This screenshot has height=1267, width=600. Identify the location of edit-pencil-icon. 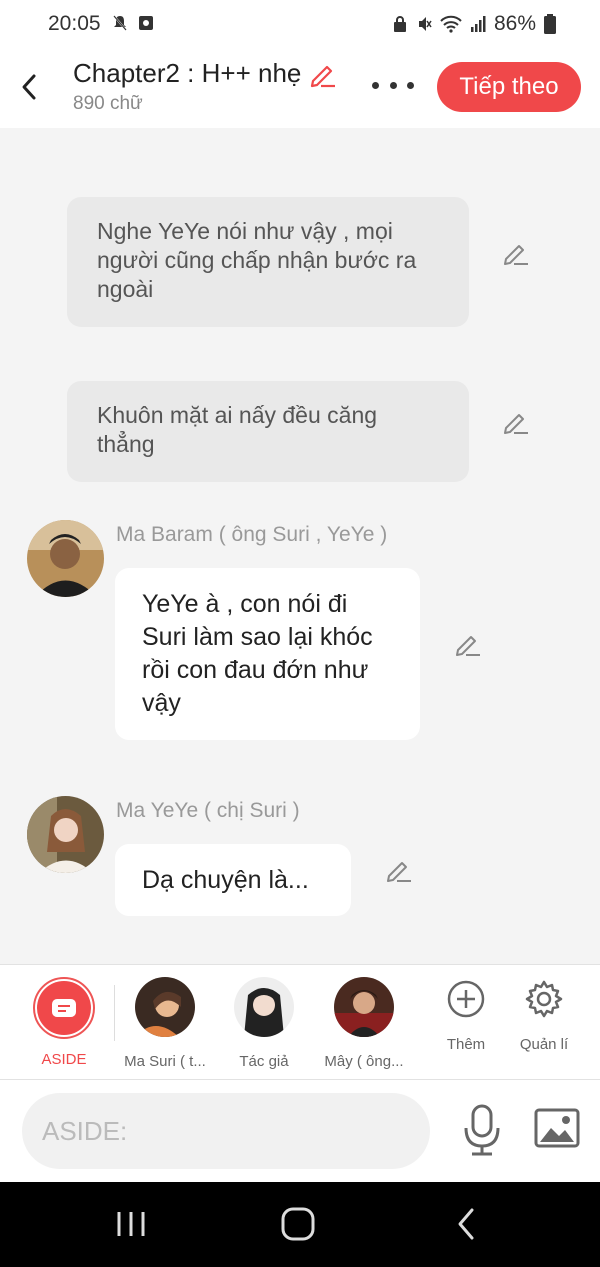
(322, 74).